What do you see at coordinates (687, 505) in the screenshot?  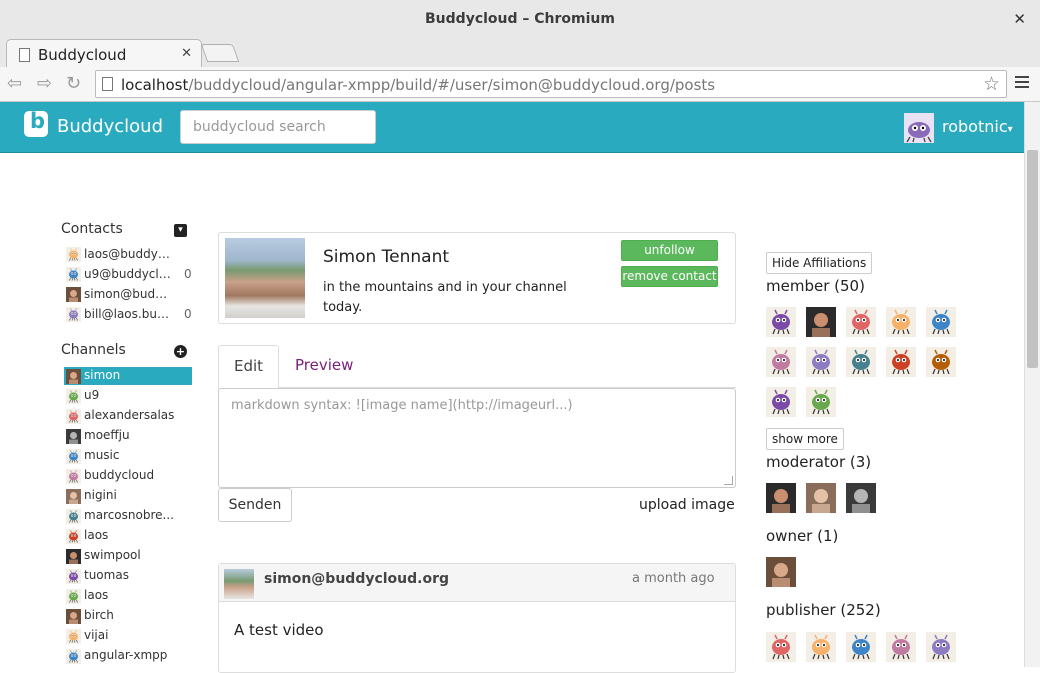 I see `upload-image-link: upload image` at bounding box center [687, 505].